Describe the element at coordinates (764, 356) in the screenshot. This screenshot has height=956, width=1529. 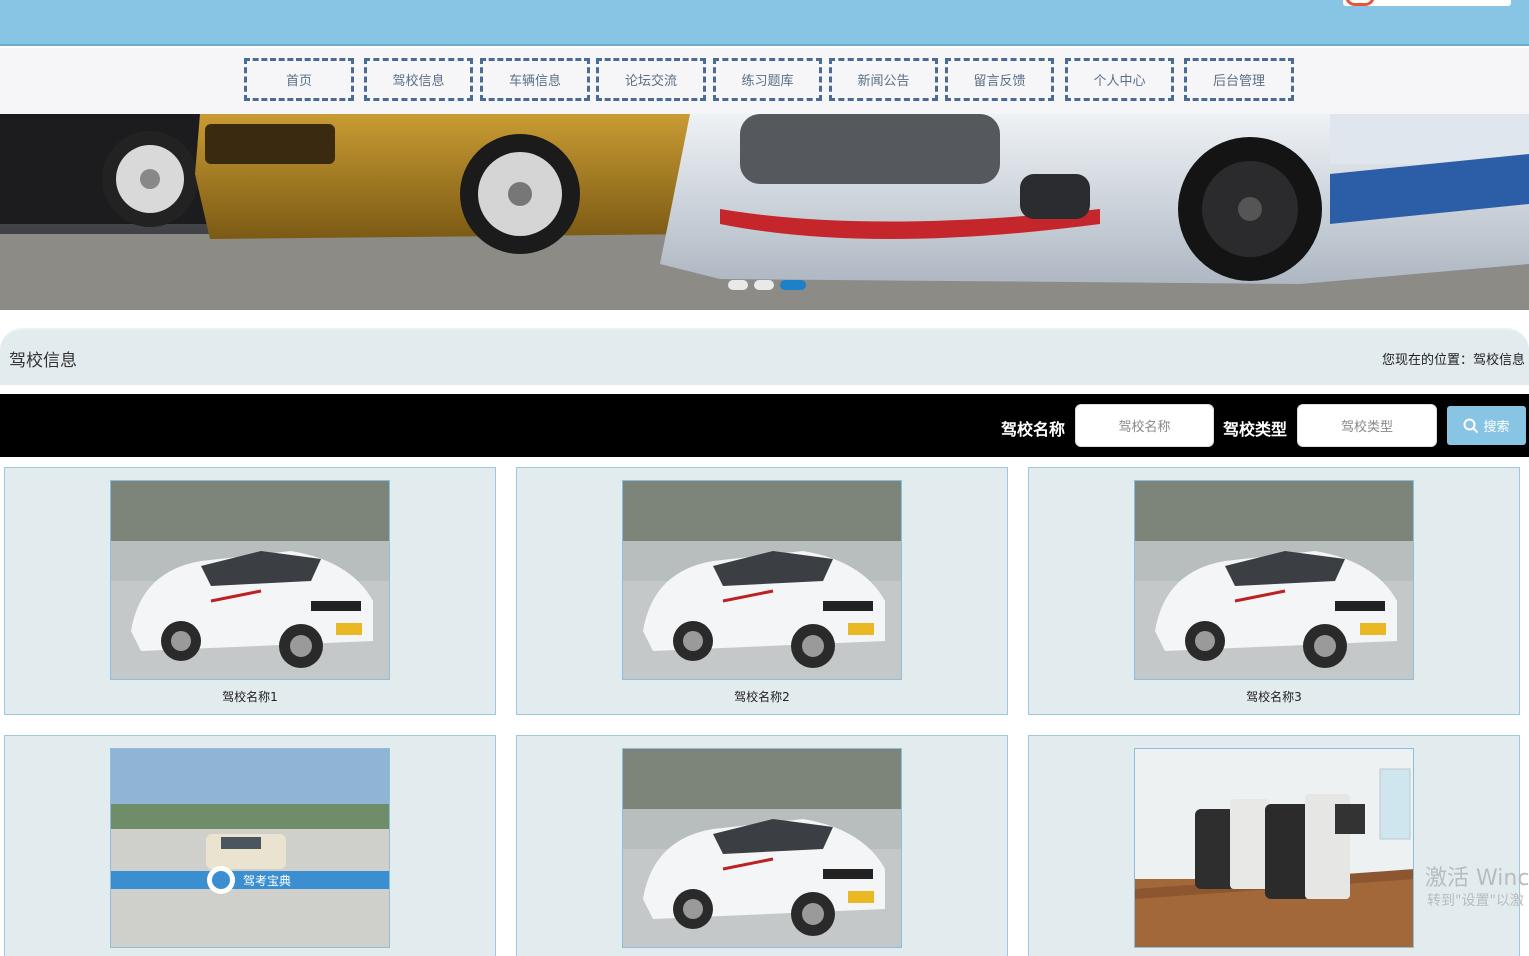
I see `section-header: 驾校信息 您现在的位置：驾校信息` at that location.